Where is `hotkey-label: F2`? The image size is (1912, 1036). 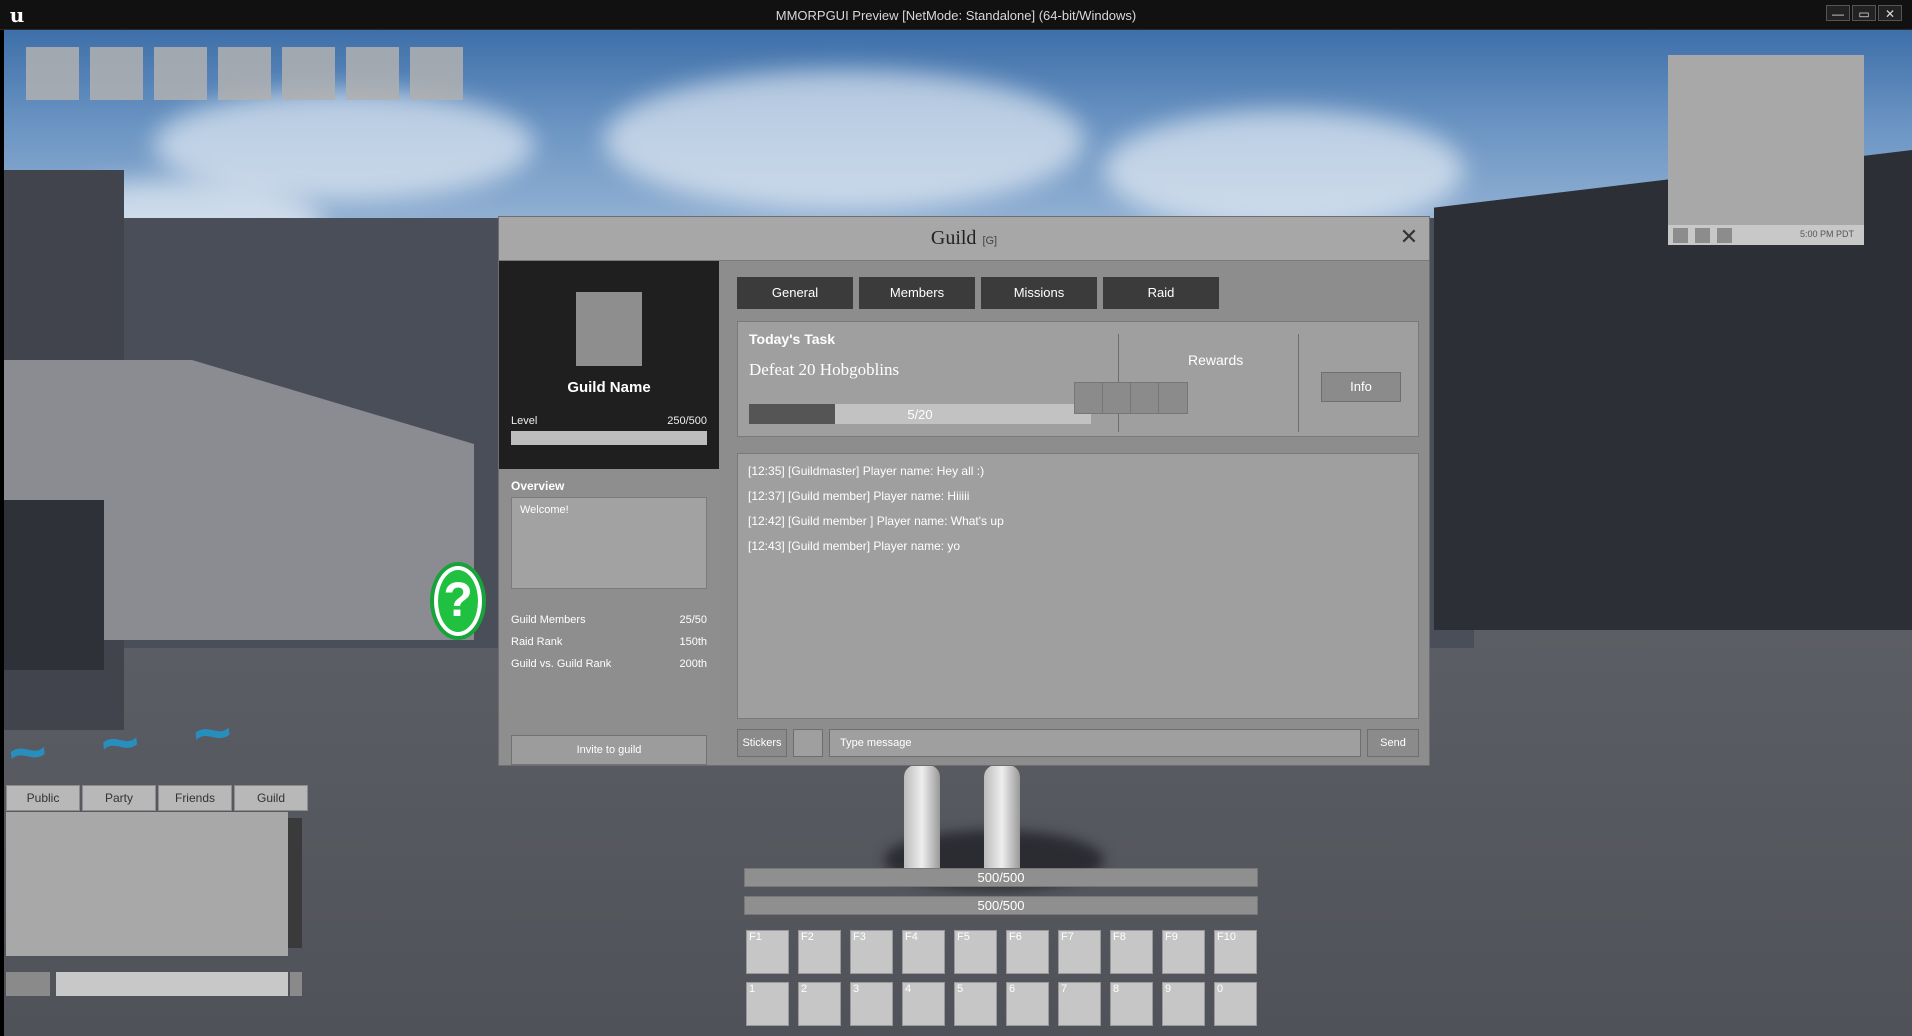
hotkey-label: F2 is located at coordinates (807, 937).